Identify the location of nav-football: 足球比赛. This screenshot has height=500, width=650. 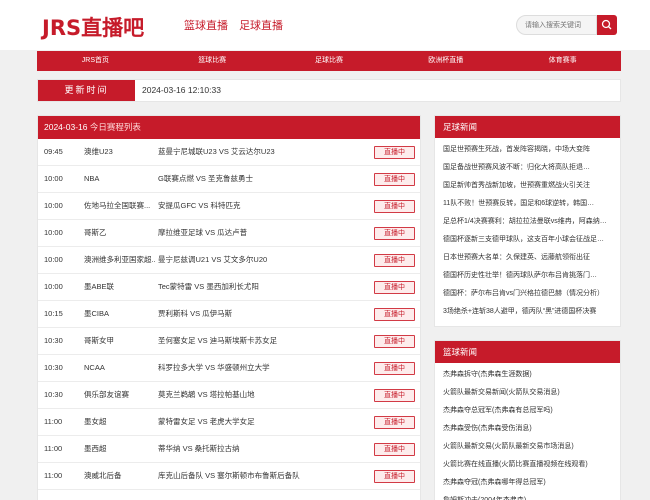
(329, 61).